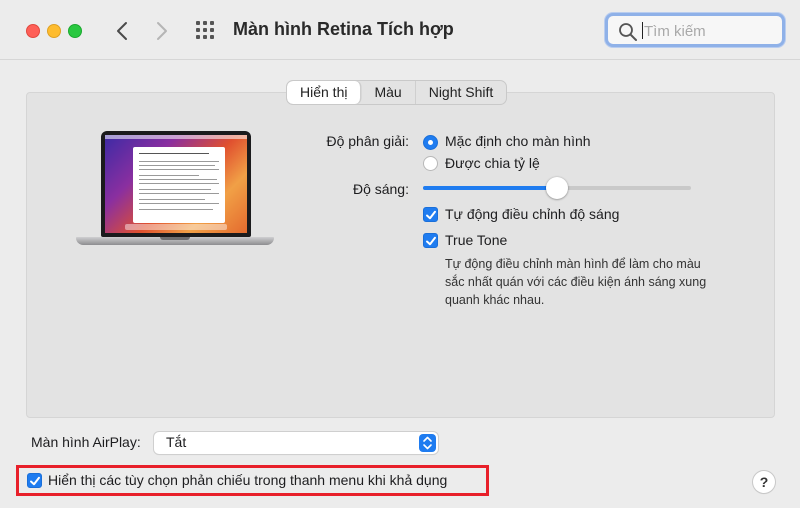  Describe the element at coordinates (175, 238) in the screenshot. I see `laptop-notch` at that location.